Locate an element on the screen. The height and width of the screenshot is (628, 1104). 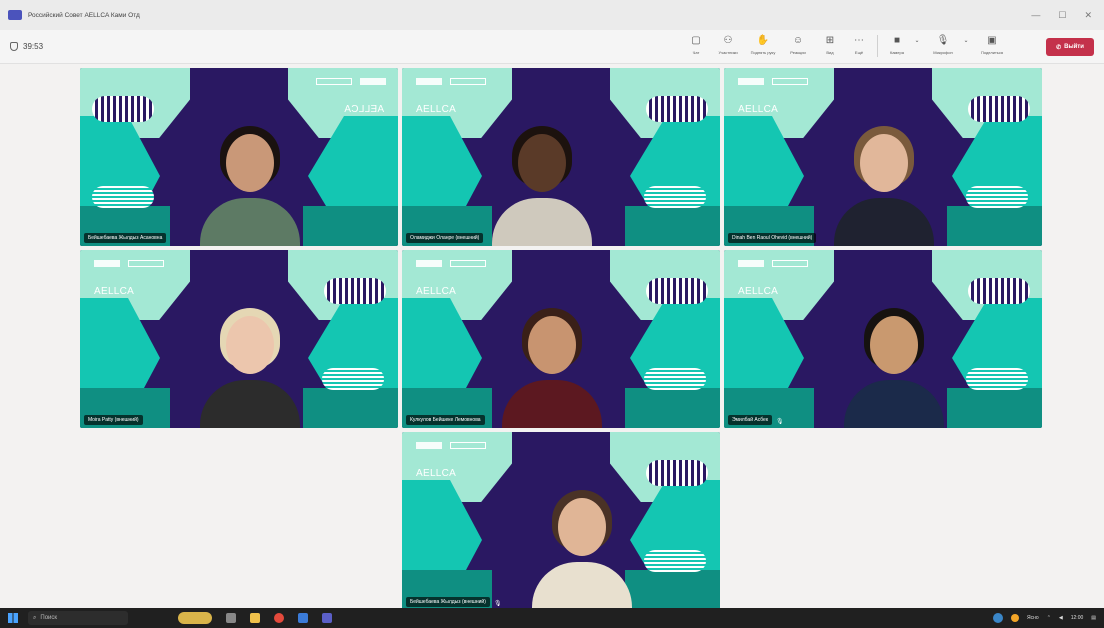
camera-button: ■ Камера is located at coordinates (897, 44).